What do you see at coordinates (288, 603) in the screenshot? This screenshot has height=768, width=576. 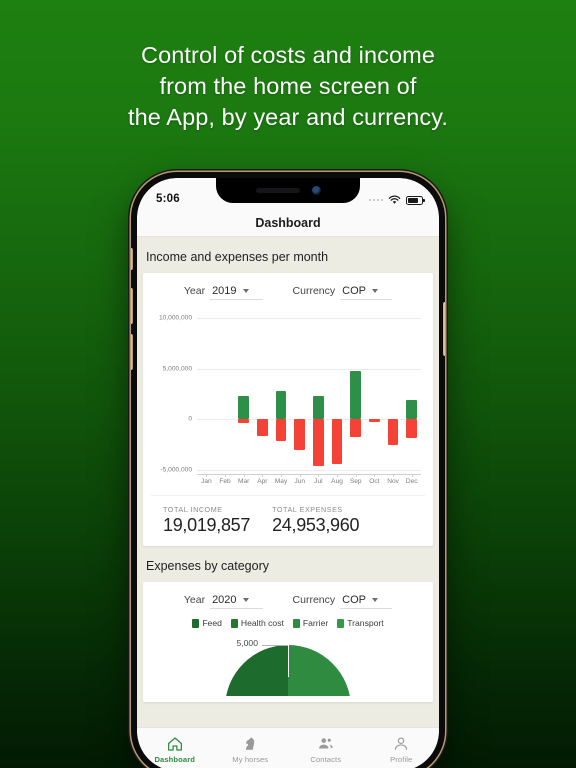 I see `expenses-category-filters: Year 2020 Currency COP` at bounding box center [288, 603].